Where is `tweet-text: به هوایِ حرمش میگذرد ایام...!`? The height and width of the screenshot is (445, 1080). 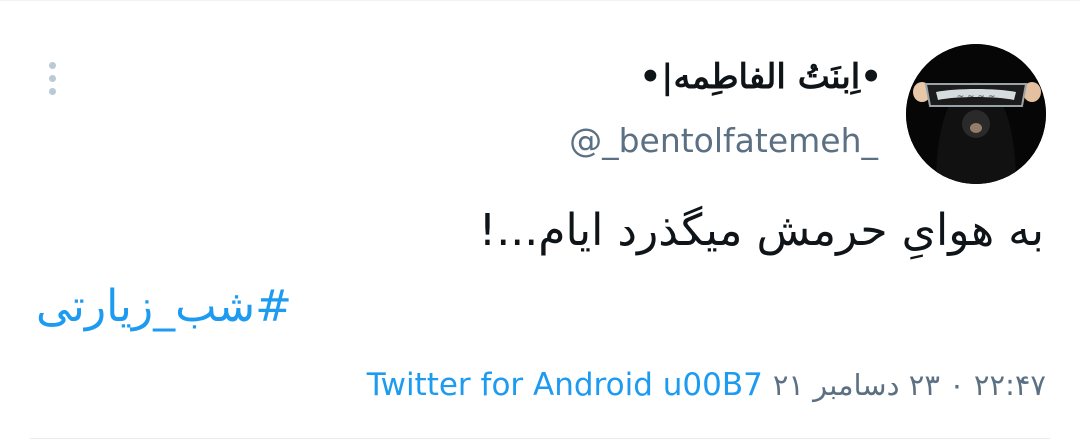 tweet-text: به هوایِ حرمش میگذرد ایام...! is located at coordinates (761, 230).